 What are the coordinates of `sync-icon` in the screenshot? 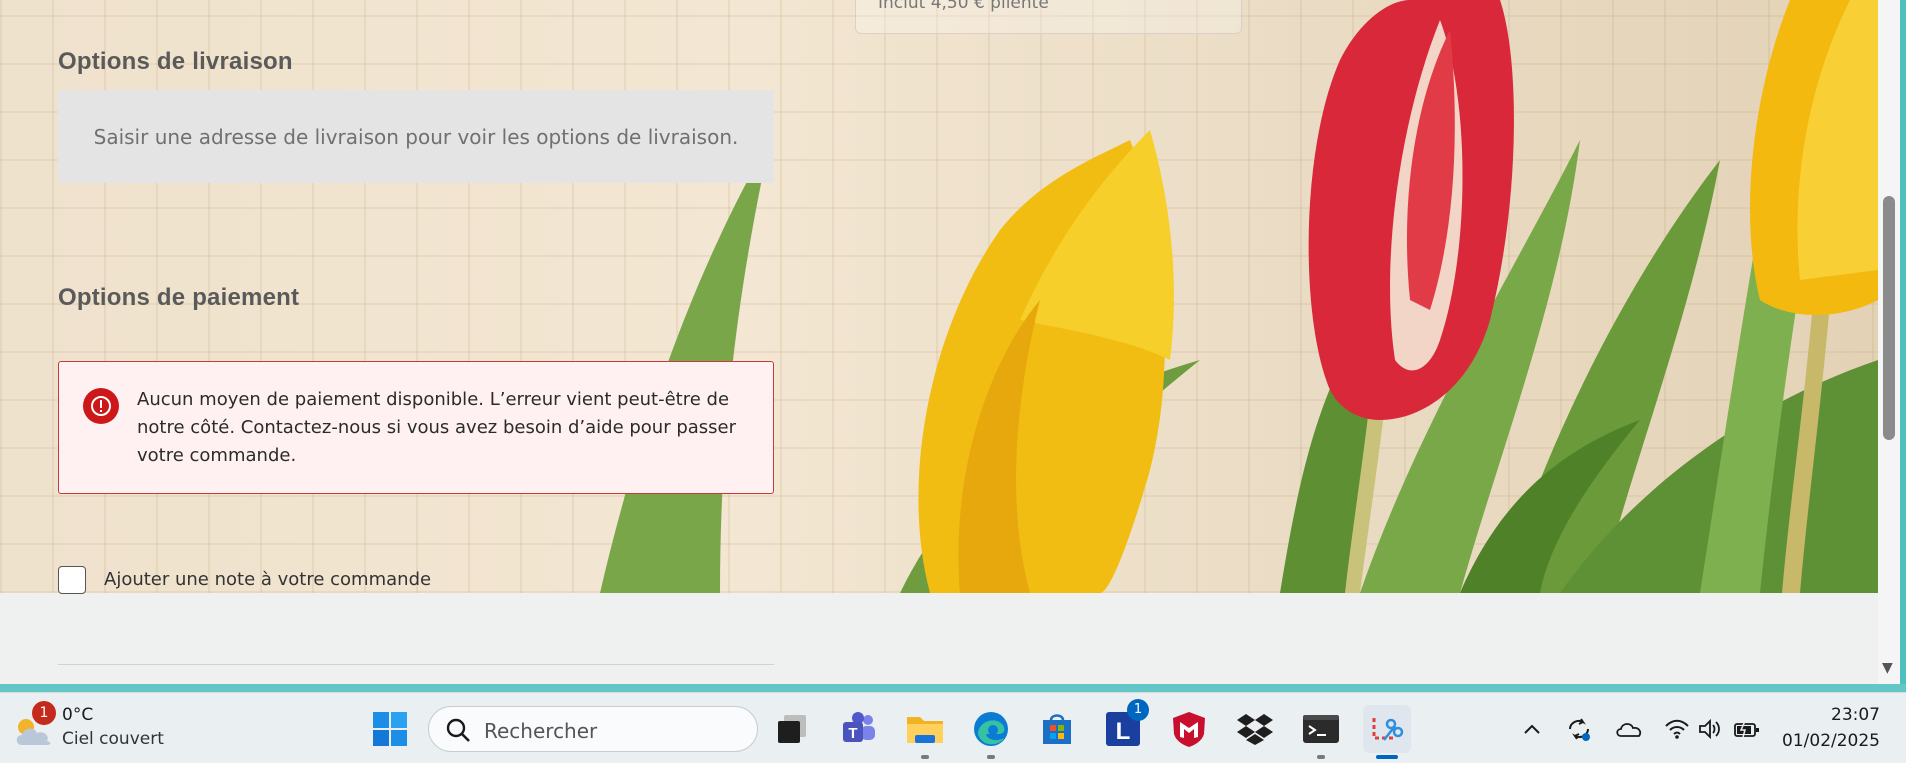 It's located at (1579, 729).